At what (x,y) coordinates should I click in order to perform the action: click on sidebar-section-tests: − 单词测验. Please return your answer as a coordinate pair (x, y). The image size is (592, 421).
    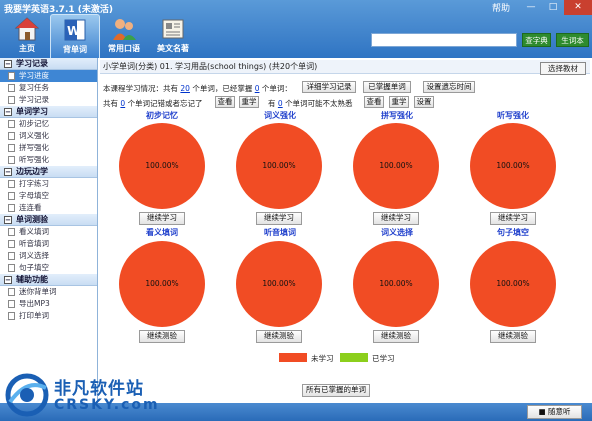
    Looking at the image, I should click on (48, 220).